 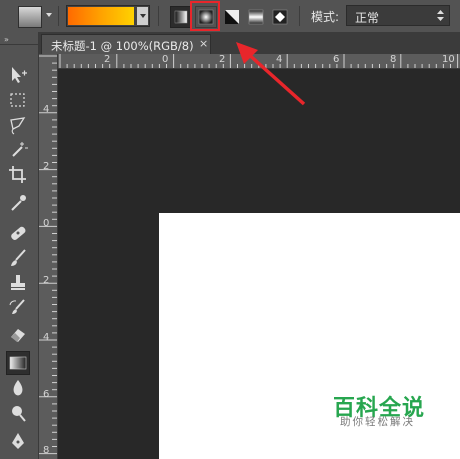 What do you see at coordinates (440, 15) in the screenshot?
I see `updown-arrow-icon` at bounding box center [440, 15].